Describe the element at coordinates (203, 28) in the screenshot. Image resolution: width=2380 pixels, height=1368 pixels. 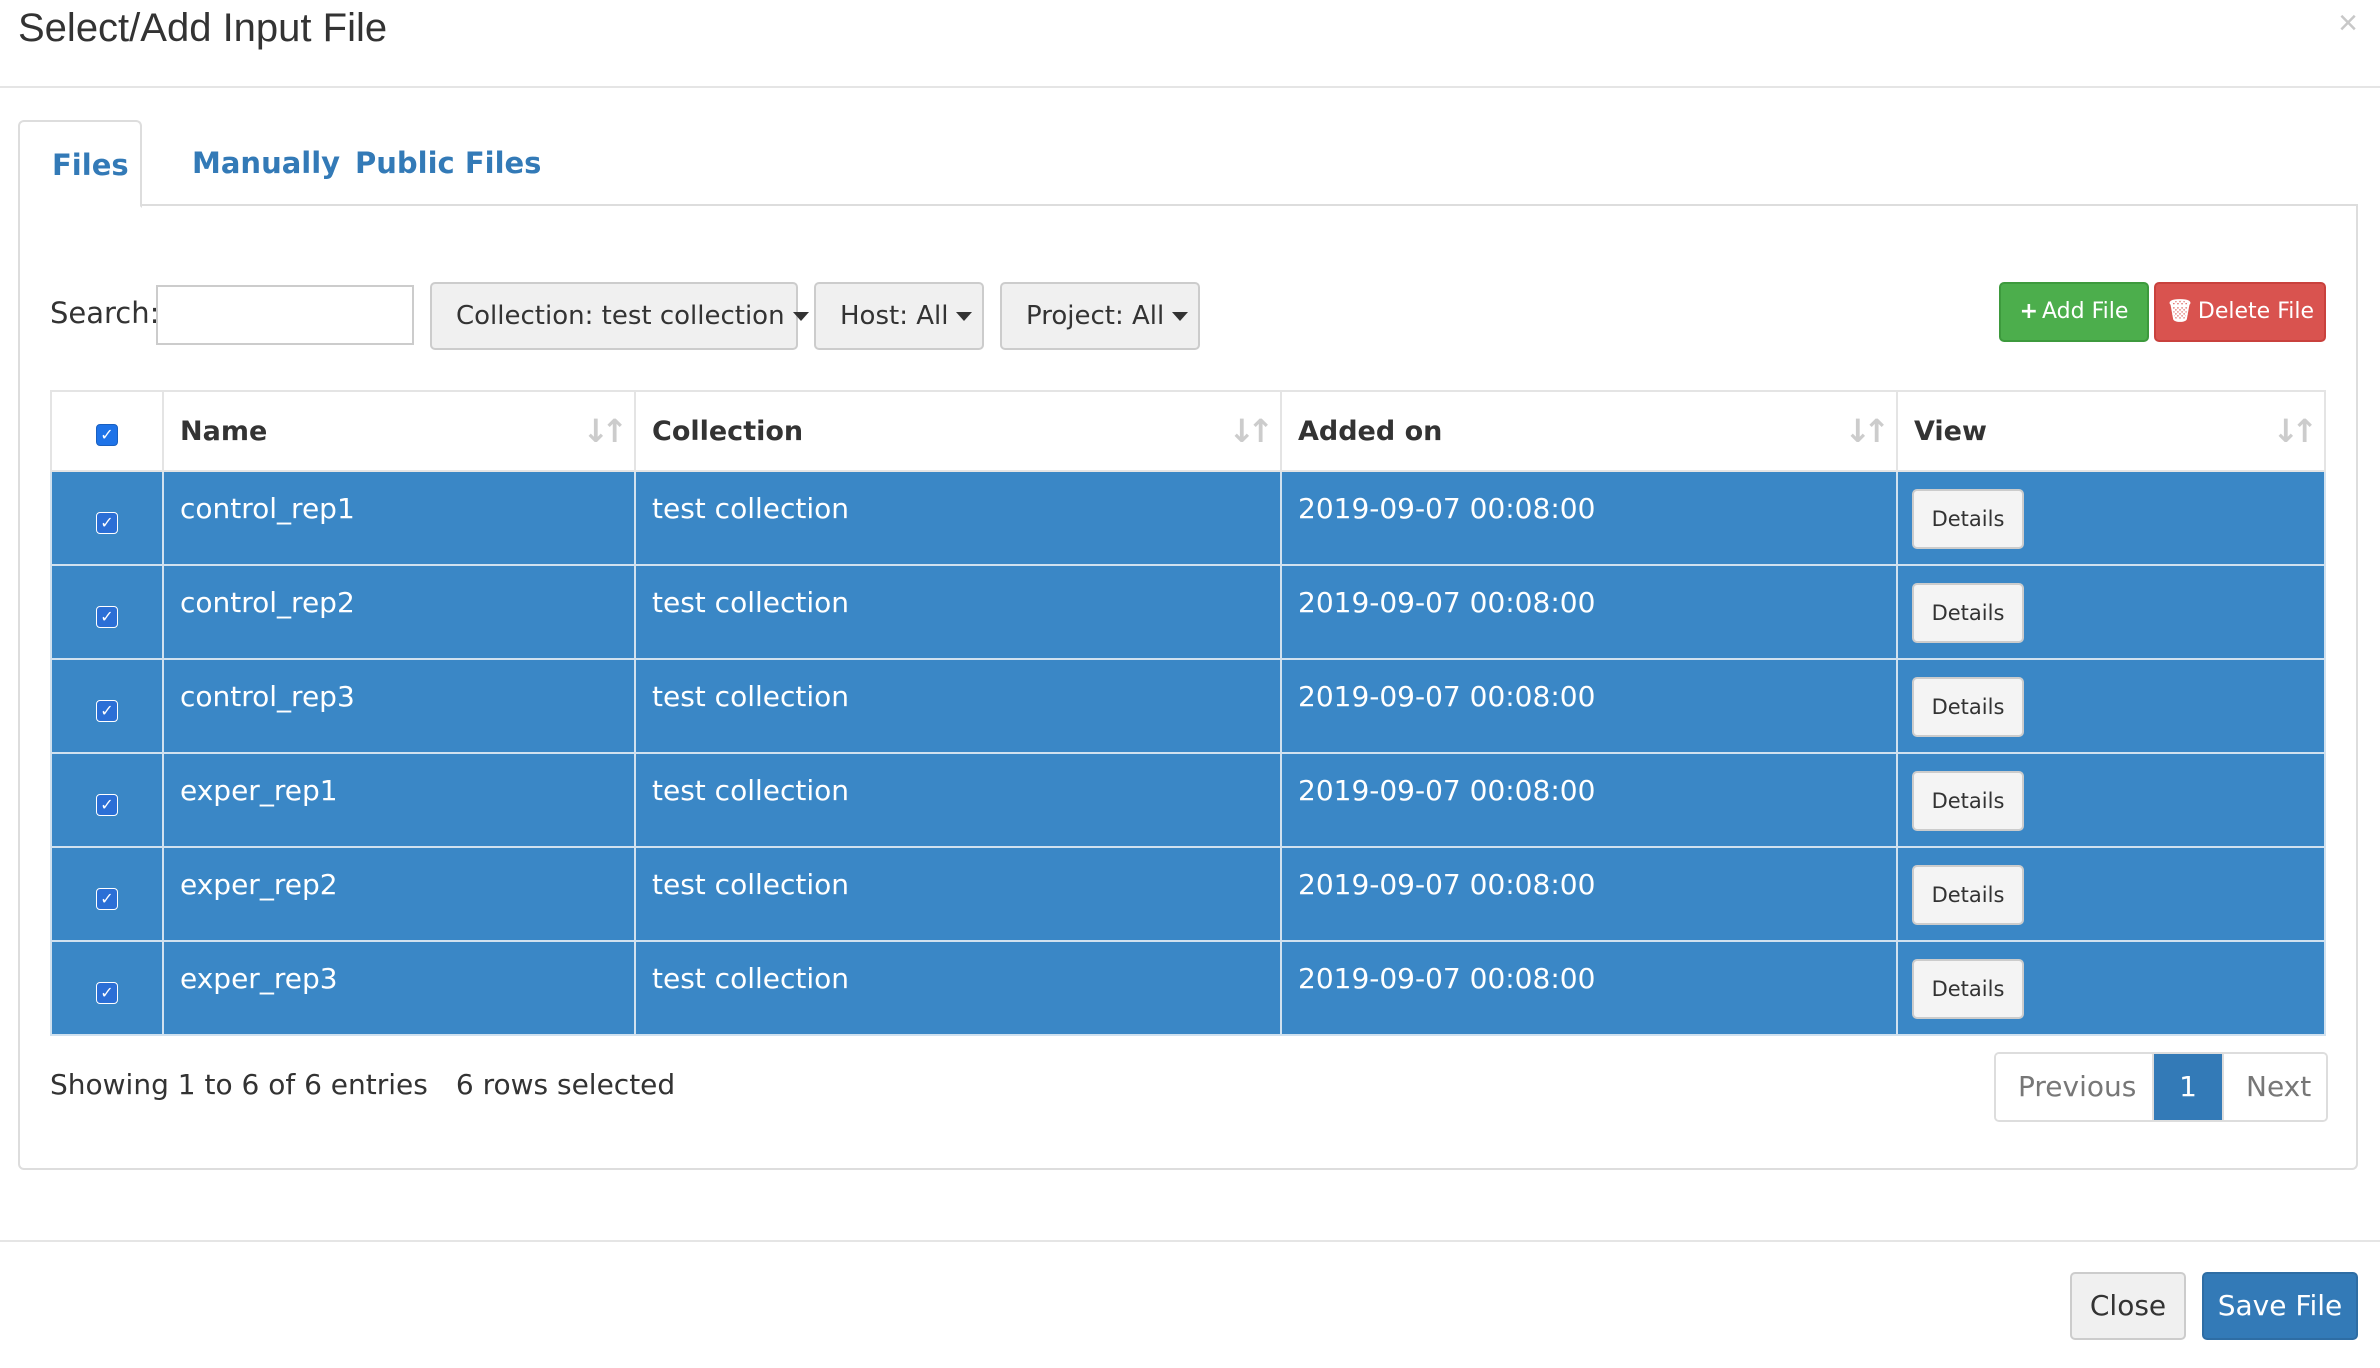
I see `modal-title: Select/Add Input File` at that location.